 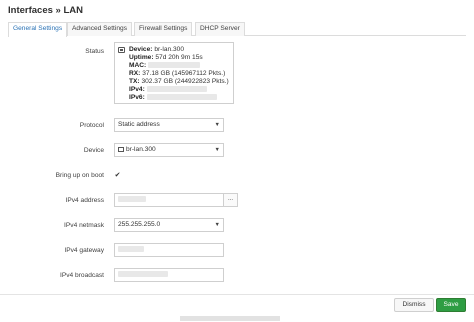 I want to click on status-rx-key: RX:, so click(x=135, y=73).